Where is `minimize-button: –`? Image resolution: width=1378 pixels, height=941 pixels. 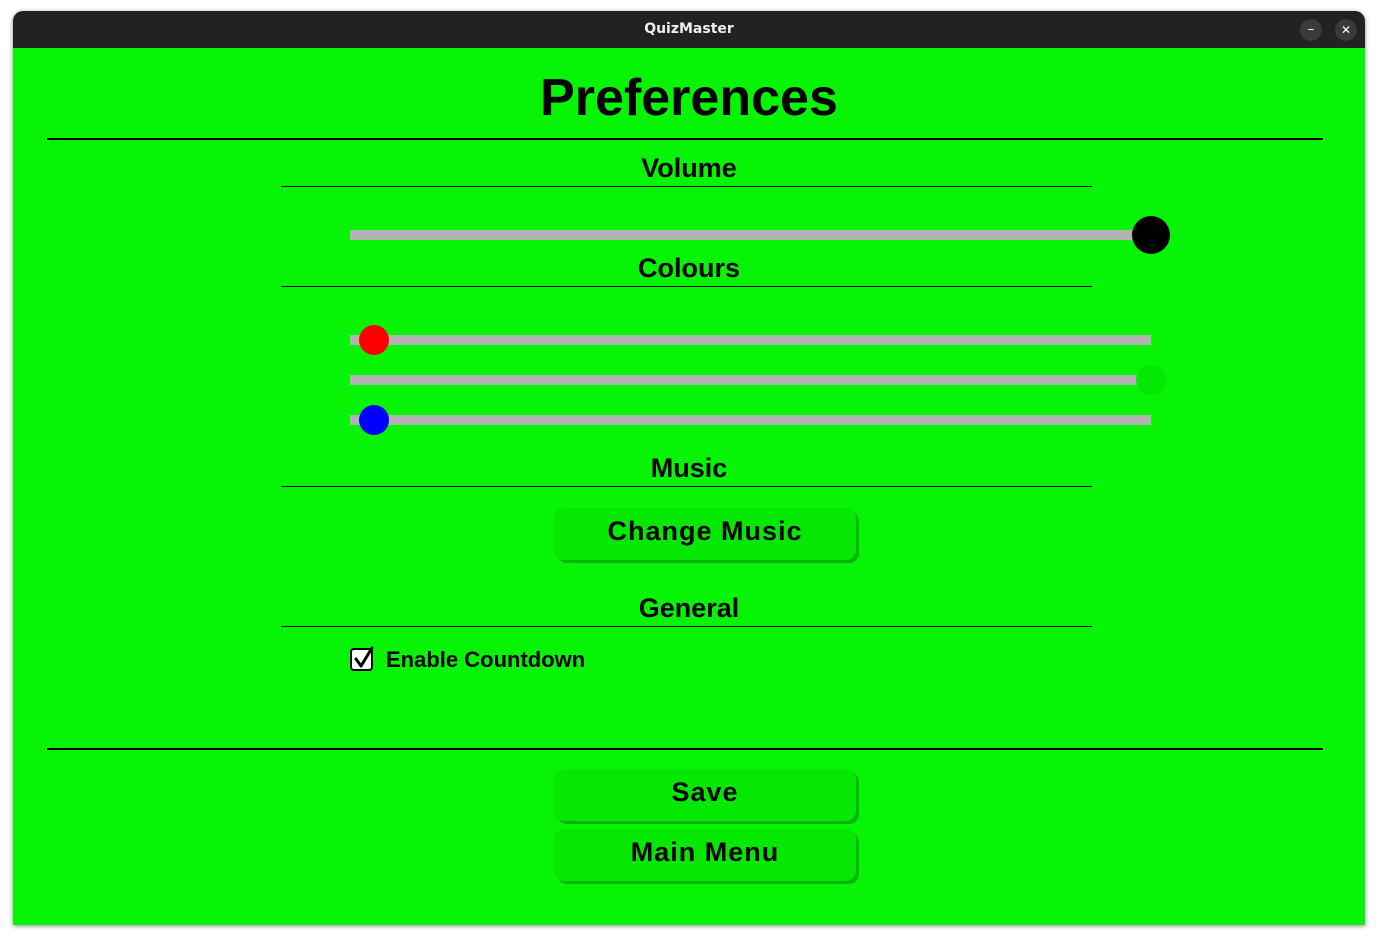
minimize-button: – is located at coordinates (1311, 30).